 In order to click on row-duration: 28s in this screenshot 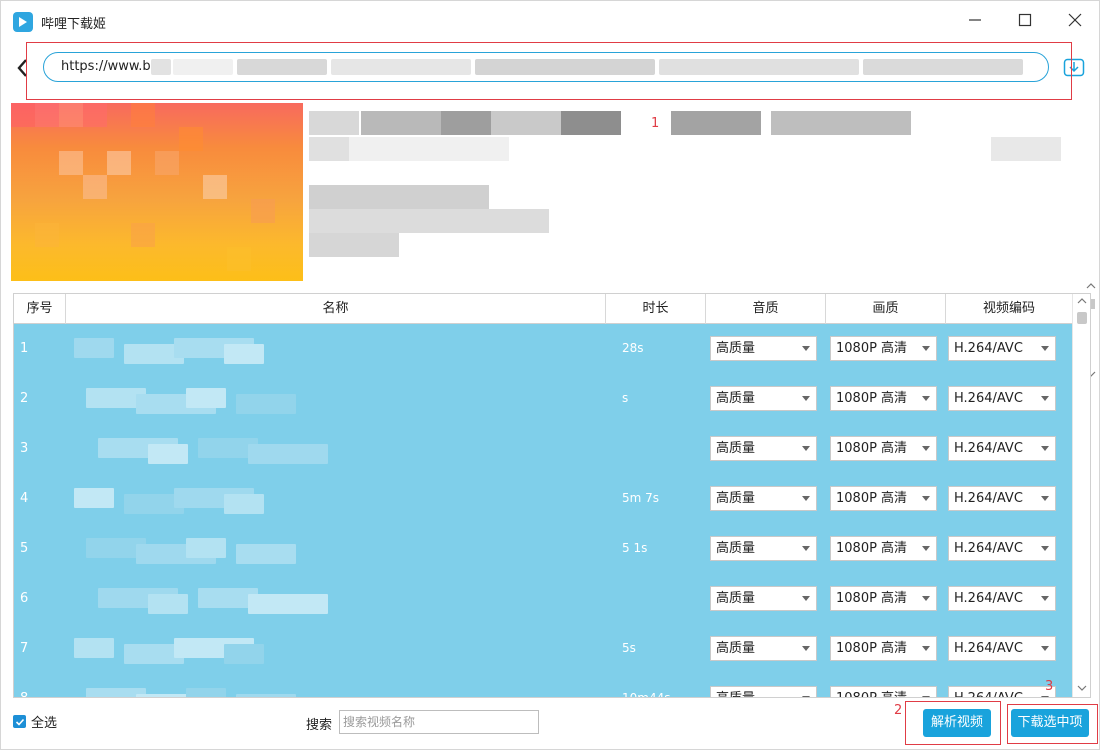, I will do `click(633, 348)`.